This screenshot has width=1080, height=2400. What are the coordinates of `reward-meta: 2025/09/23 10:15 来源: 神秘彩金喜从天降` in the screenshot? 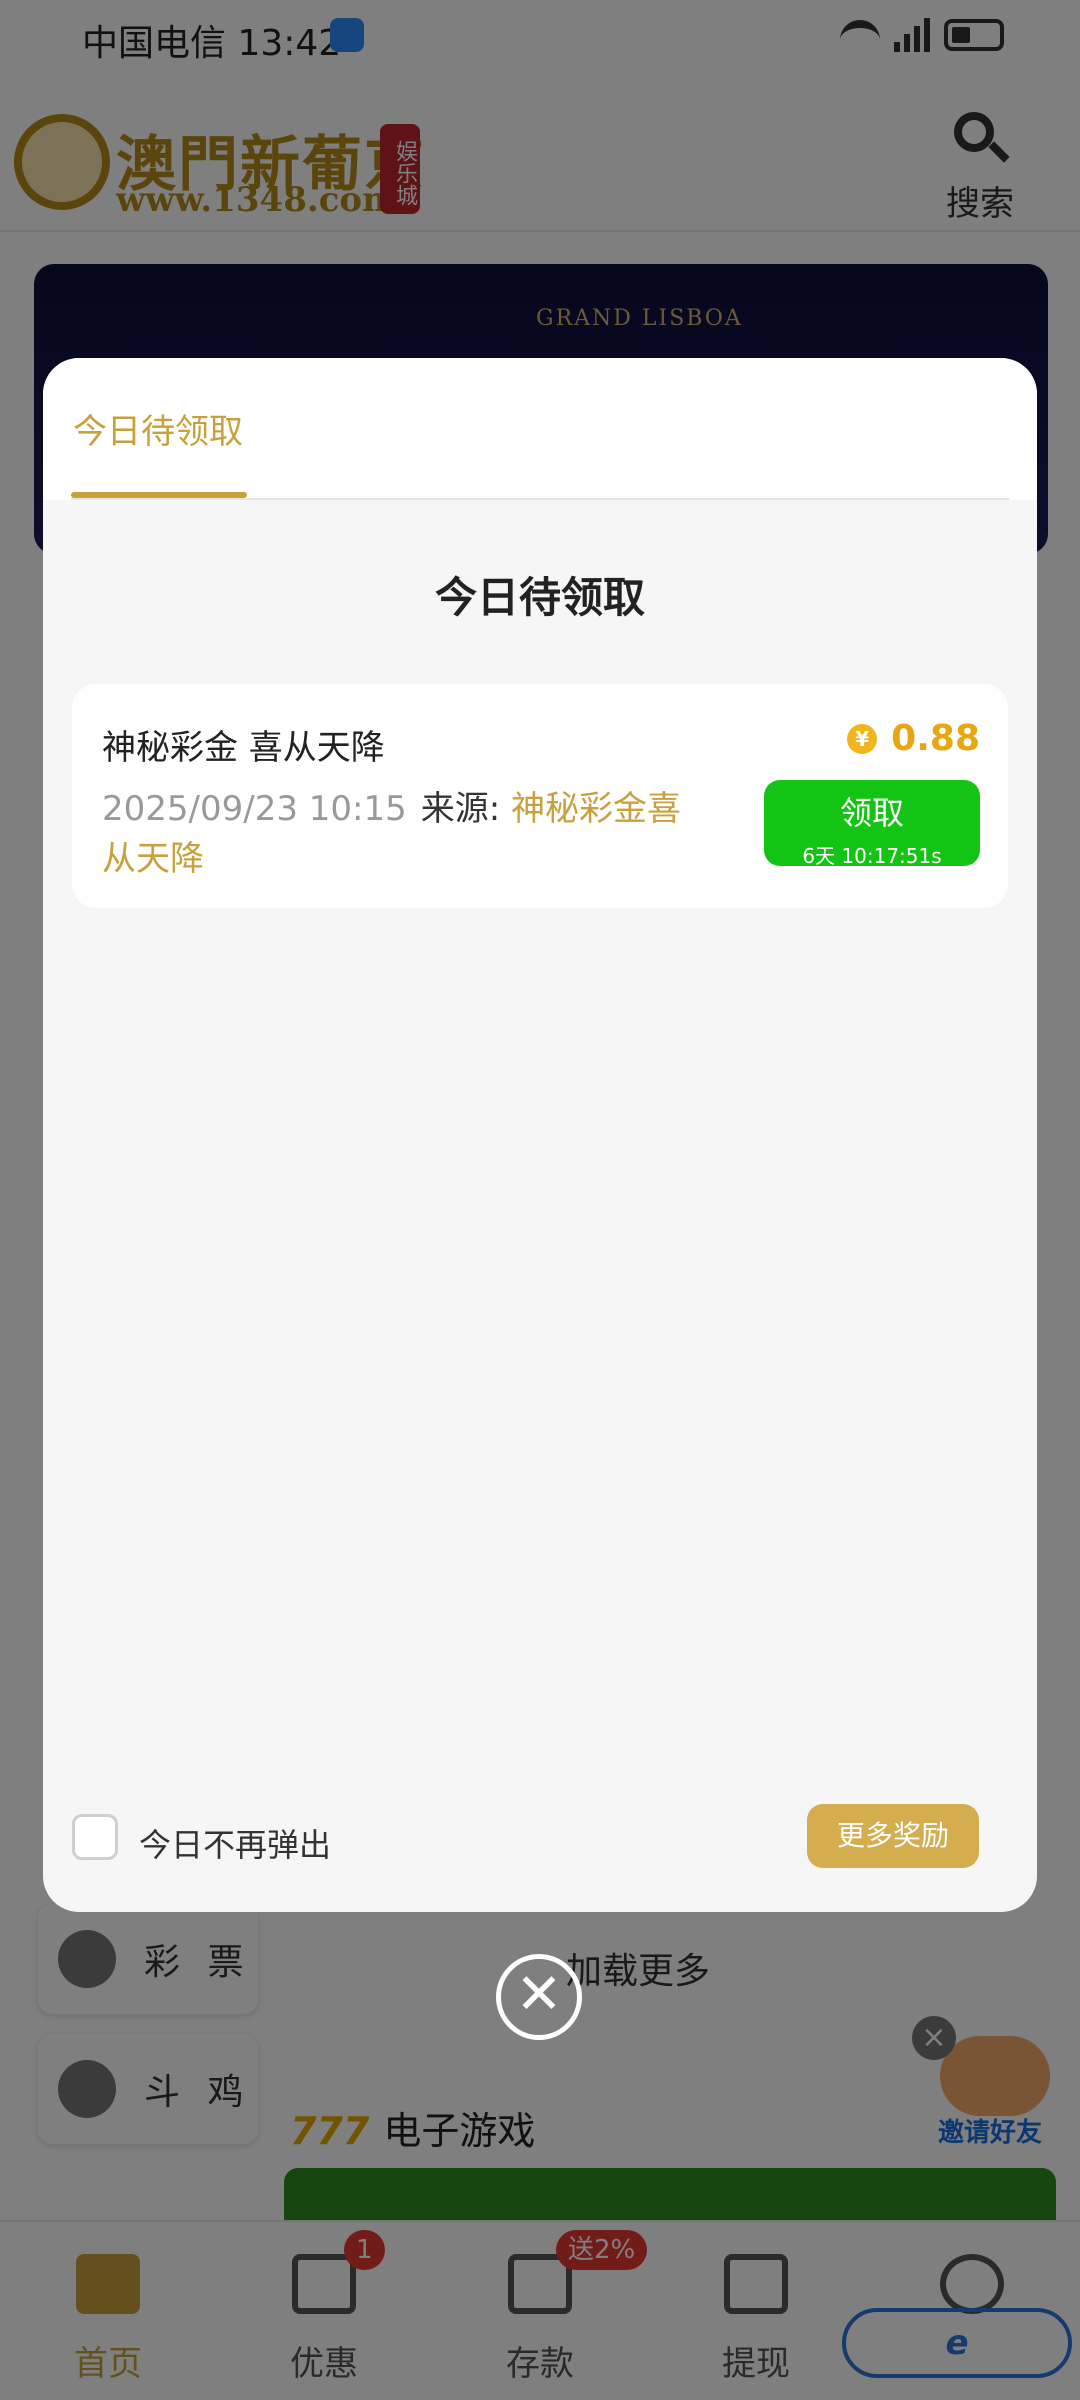 It's located at (402, 834).